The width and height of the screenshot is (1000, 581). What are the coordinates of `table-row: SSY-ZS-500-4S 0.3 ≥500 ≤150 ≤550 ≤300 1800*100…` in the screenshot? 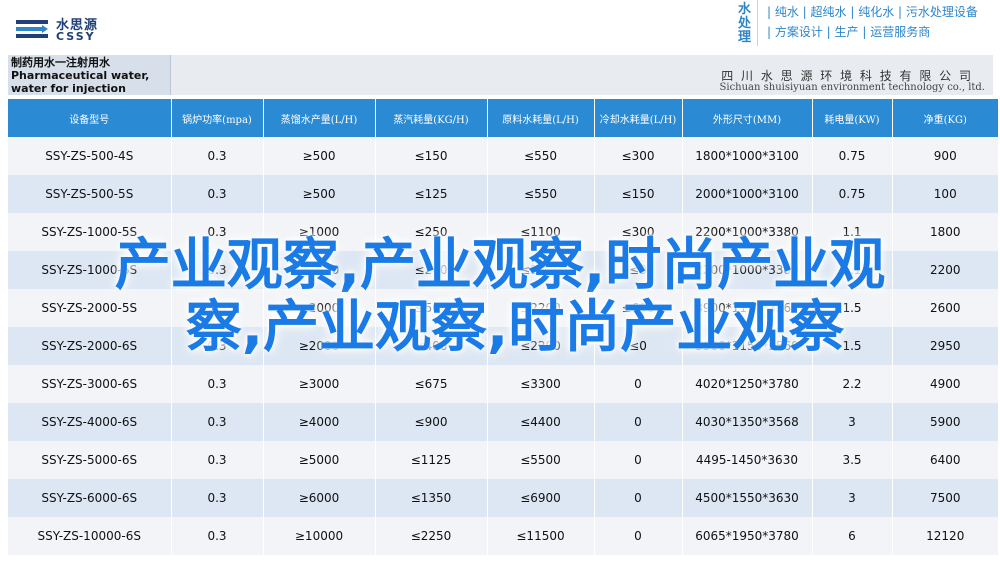 It's located at (503, 156).